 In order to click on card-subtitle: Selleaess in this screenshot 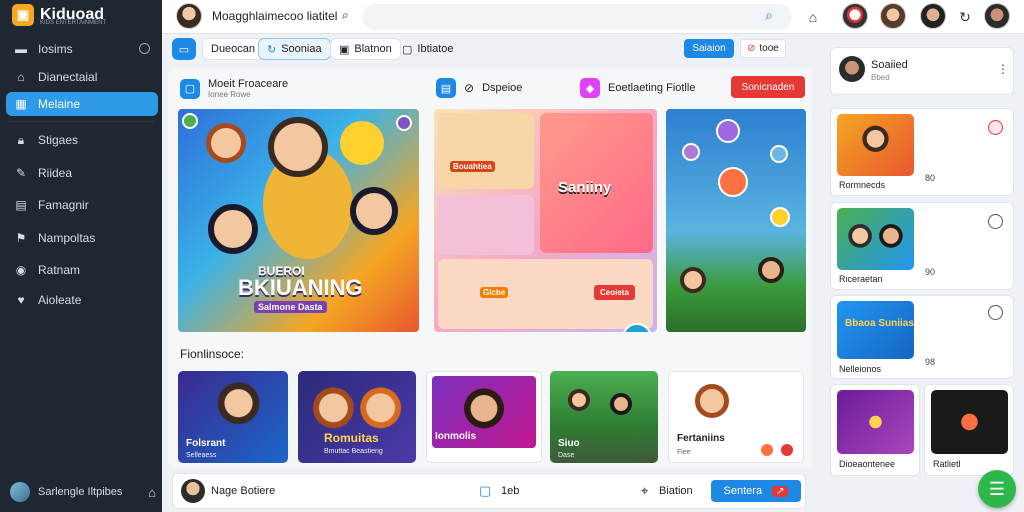, I will do `click(201, 455)`.